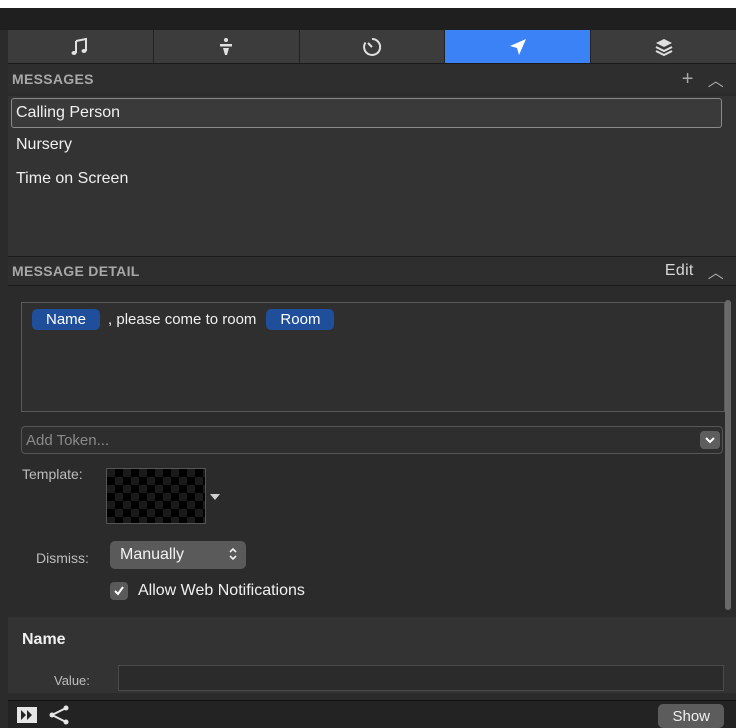 The image size is (736, 728). What do you see at coordinates (62, 558) in the screenshot?
I see `dismiss-label: Dismiss:` at bounding box center [62, 558].